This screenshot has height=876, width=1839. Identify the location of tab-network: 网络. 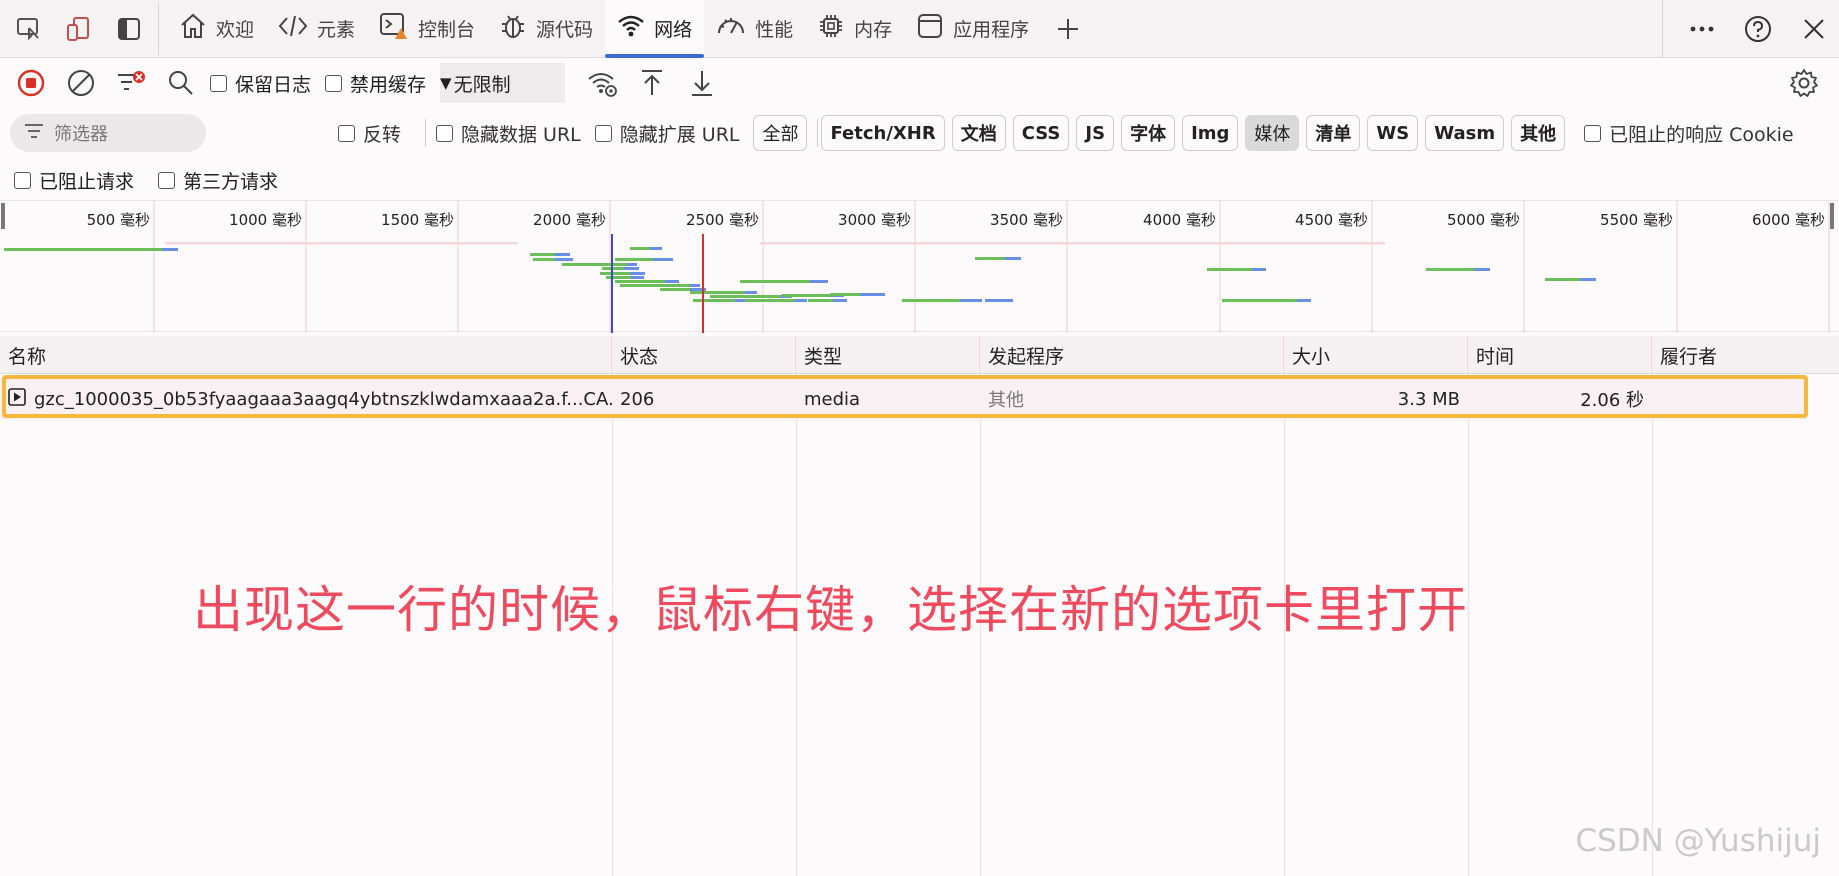
(655, 29).